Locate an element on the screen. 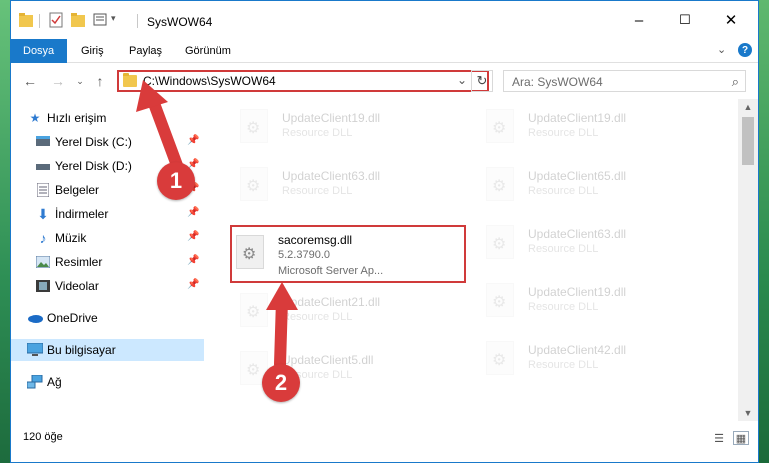 This screenshot has width=769, height=463. status-bar: 120 öğe ☰ ▦ is located at coordinates (384, 441).